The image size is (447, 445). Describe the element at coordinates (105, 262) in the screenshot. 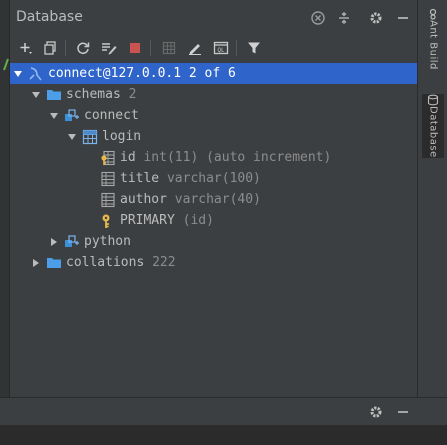

I see `tree-row-name: collations` at that location.